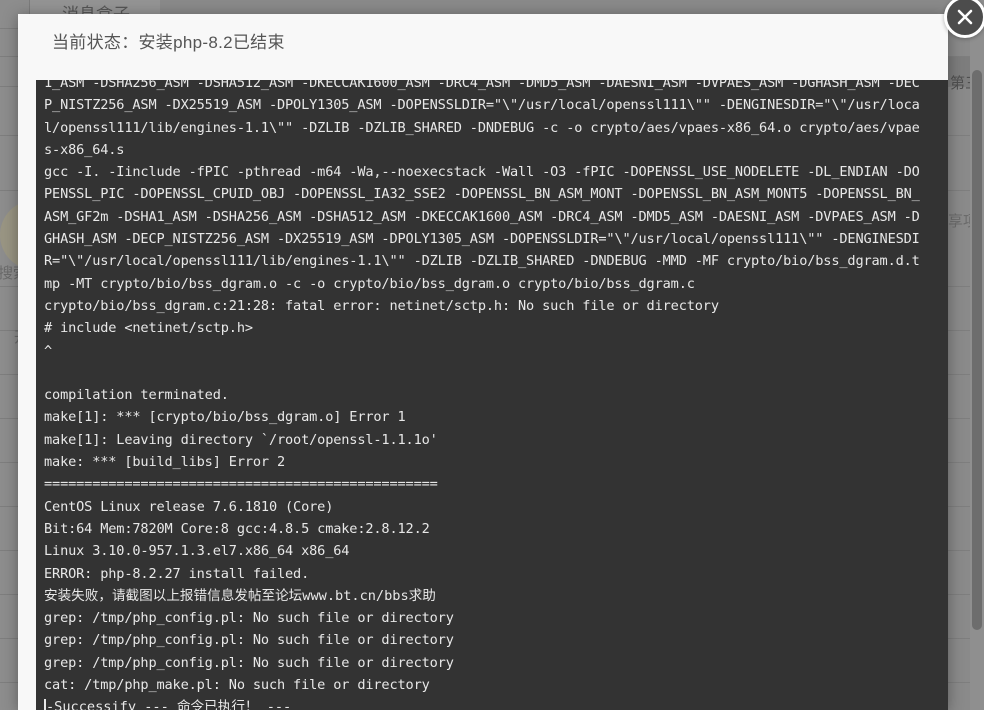  I want to click on terminal-line: Linux 3.10.0-957.1.3.el7.x86_64 x86_64, so click(197, 551).